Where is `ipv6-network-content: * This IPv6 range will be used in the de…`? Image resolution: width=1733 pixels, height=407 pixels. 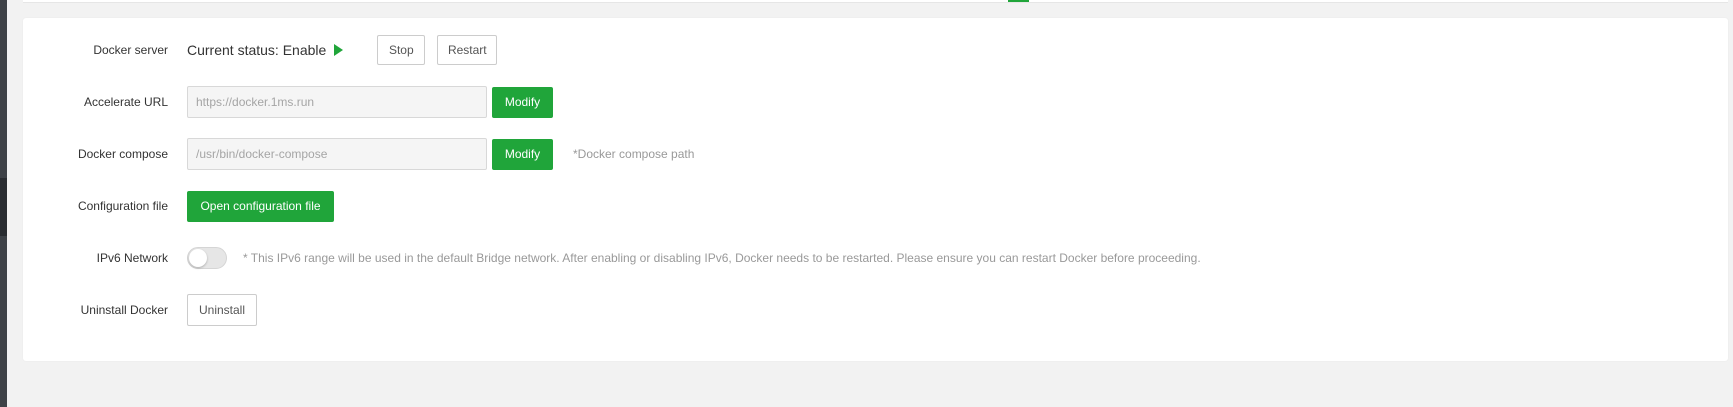
ipv6-network-content: * This IPv6 range will be used in the de… is located at coordinates (694, 258).